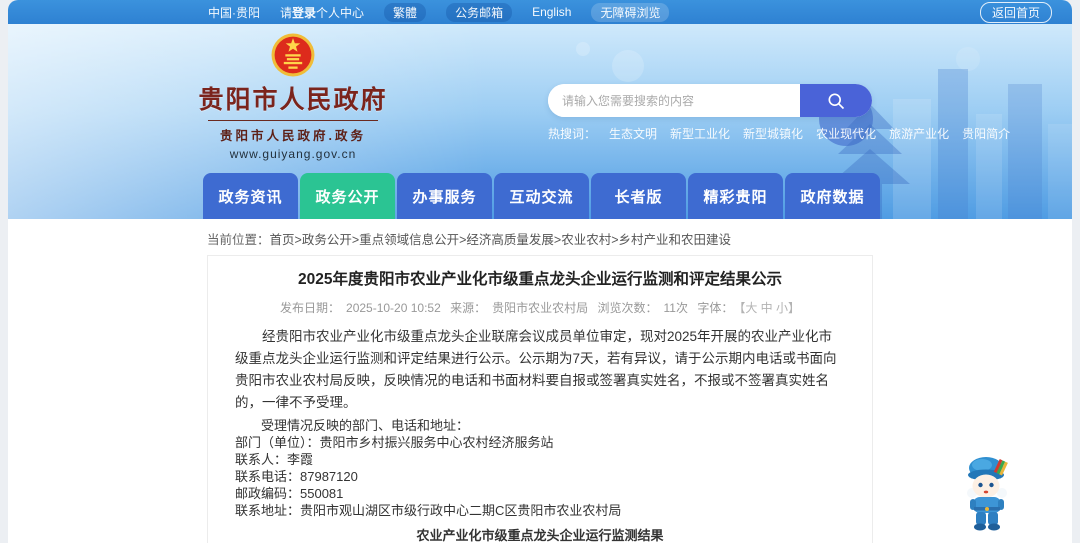 This screenshot has width=1080, height=543. Describe the element at coordinates (674, 100) in the screenshot. I see `search-input` at that location.